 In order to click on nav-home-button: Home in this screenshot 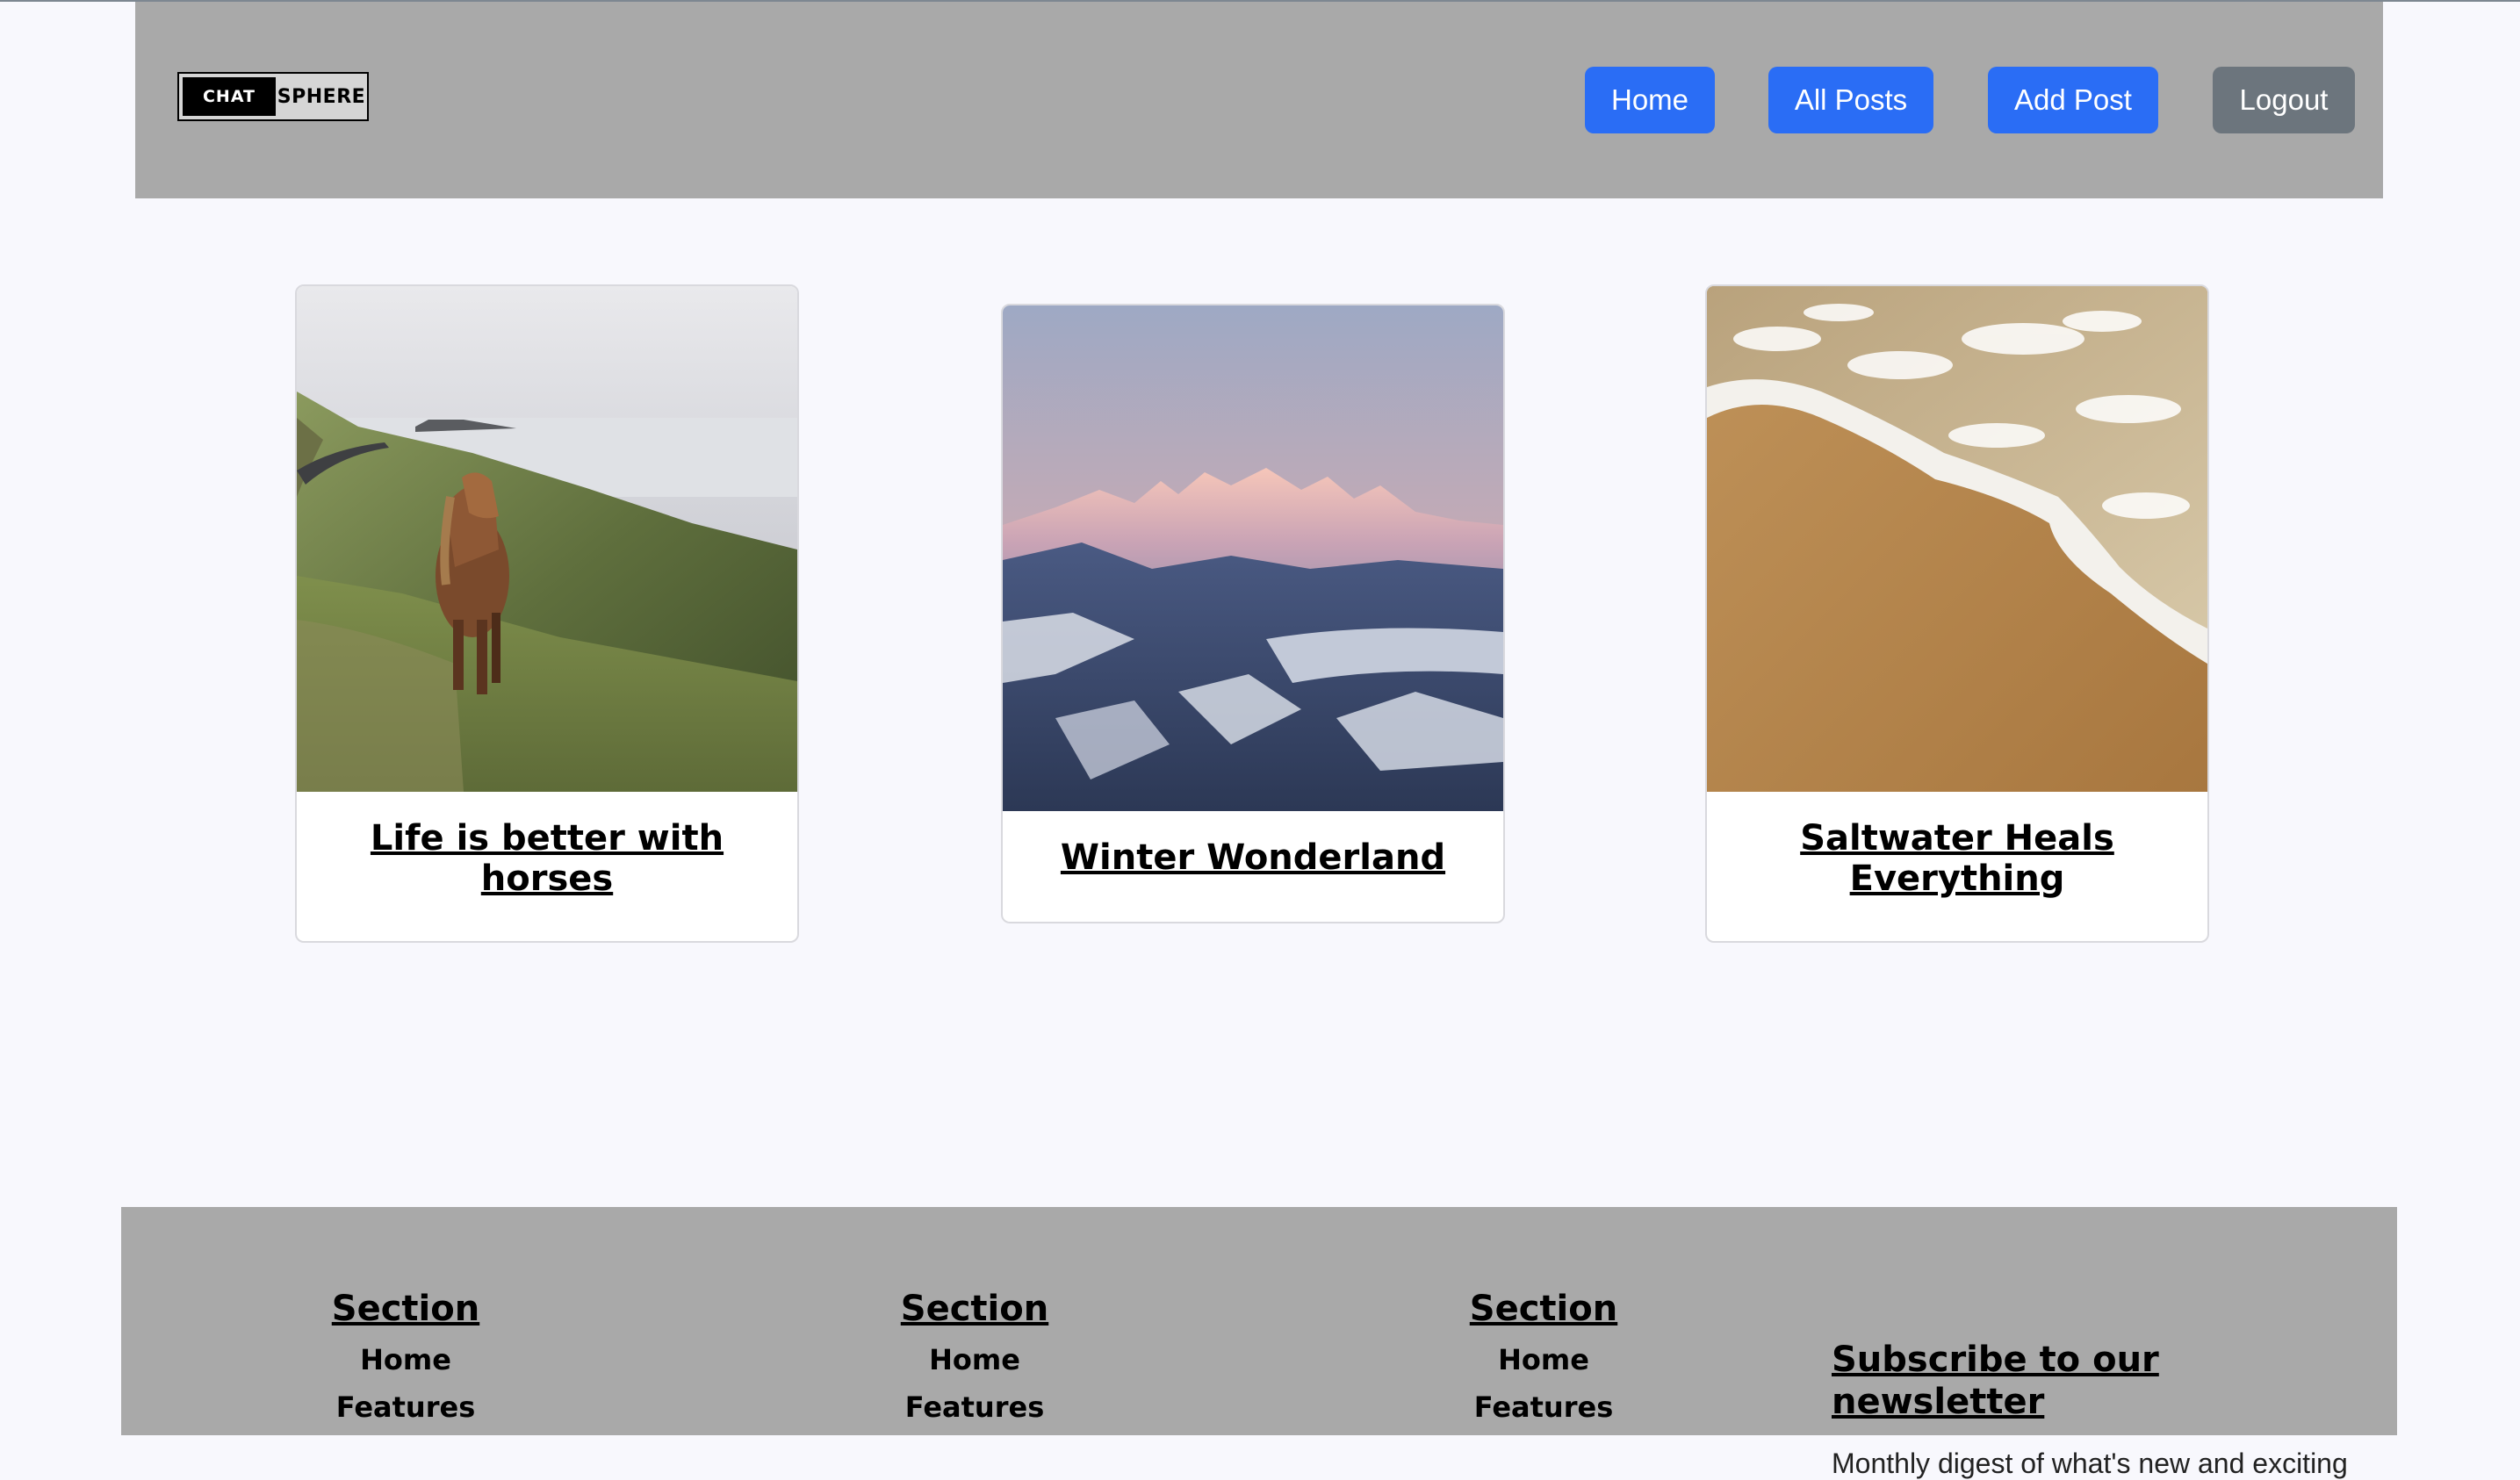, I will do `click(1650, 100)`.